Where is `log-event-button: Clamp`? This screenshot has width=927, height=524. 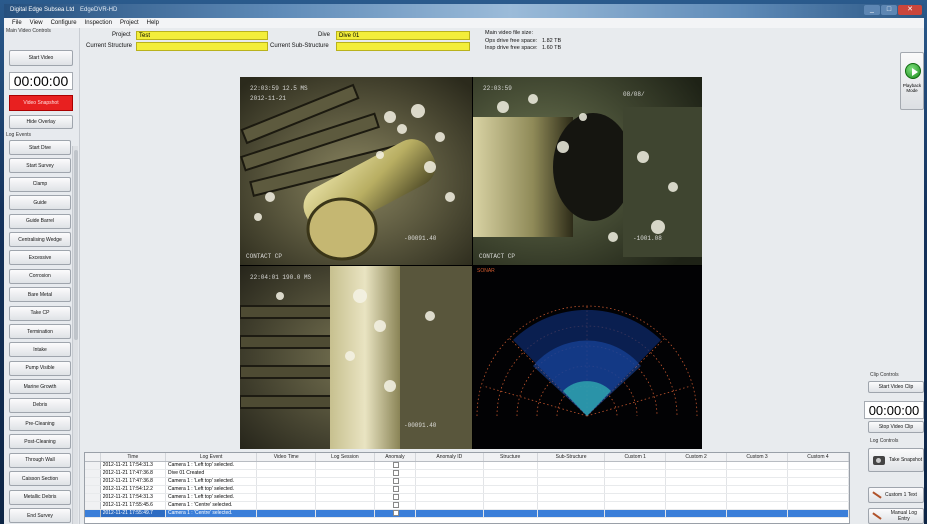 log-event-button: Clamp is located at coordinates (40, 184).